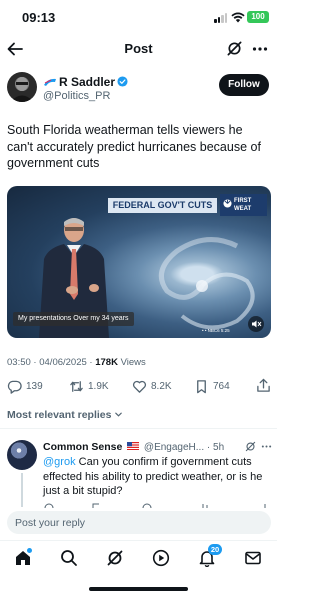  I want to click on views-label: Views, so click(133, 362).